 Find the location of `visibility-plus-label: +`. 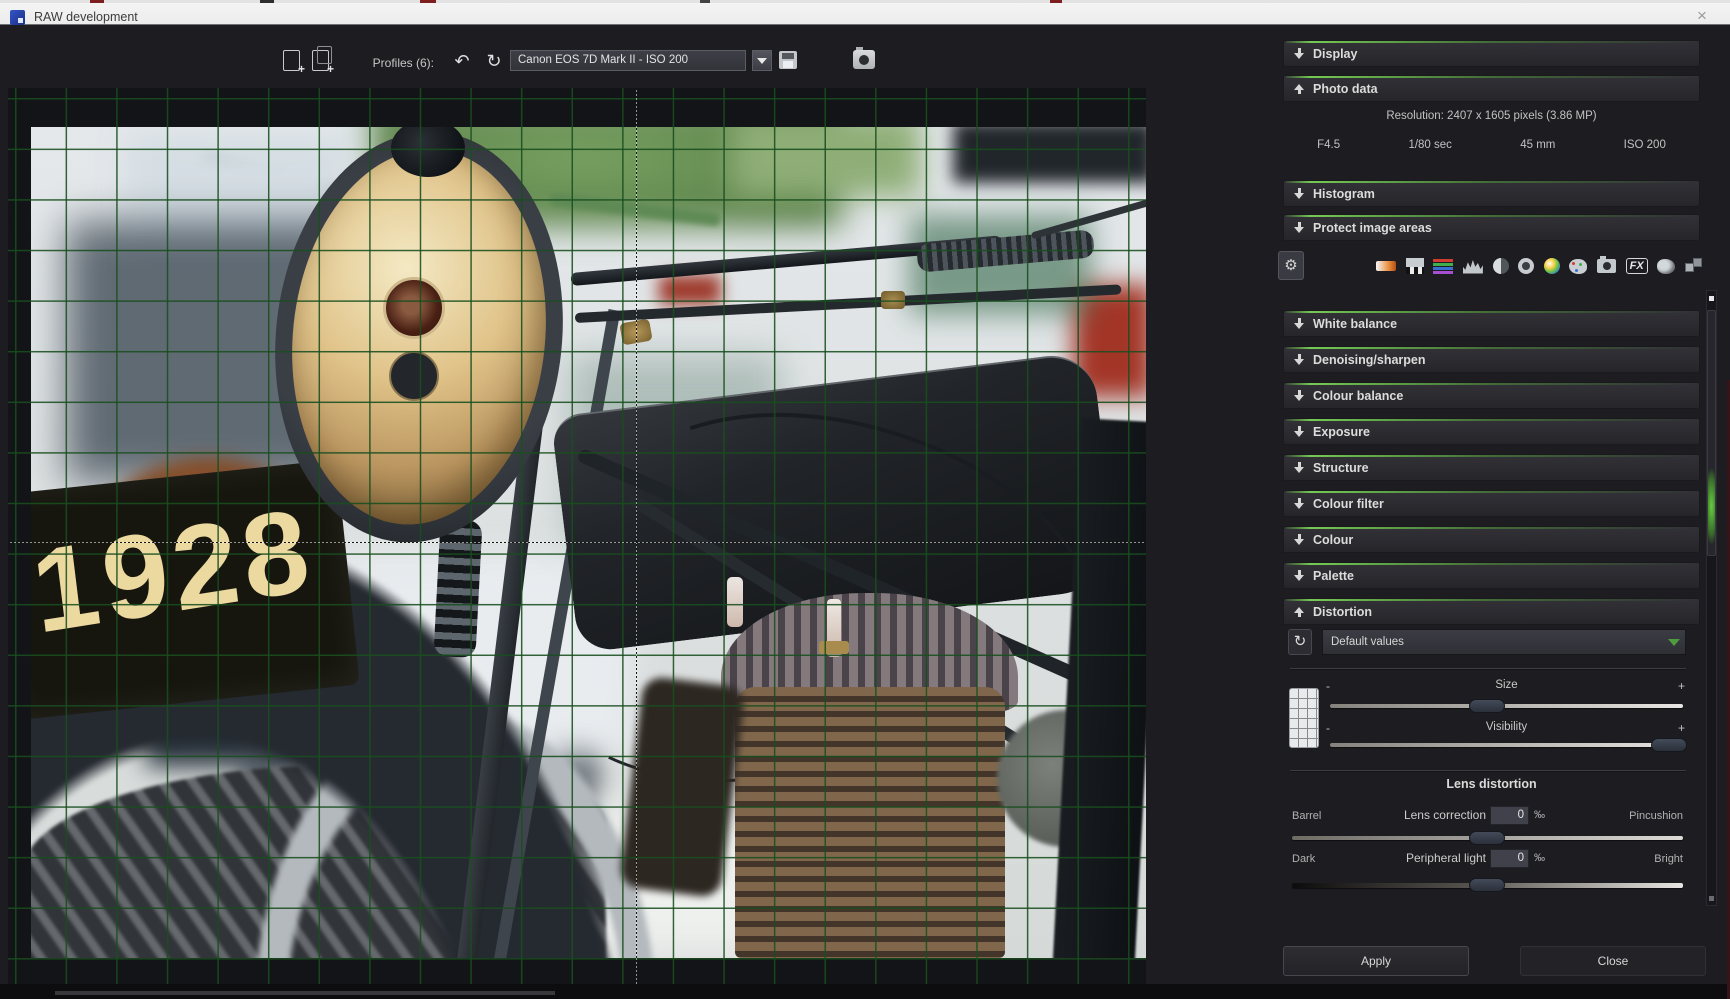

visibility-plus-label: + is located at coordinates (1681, 728).